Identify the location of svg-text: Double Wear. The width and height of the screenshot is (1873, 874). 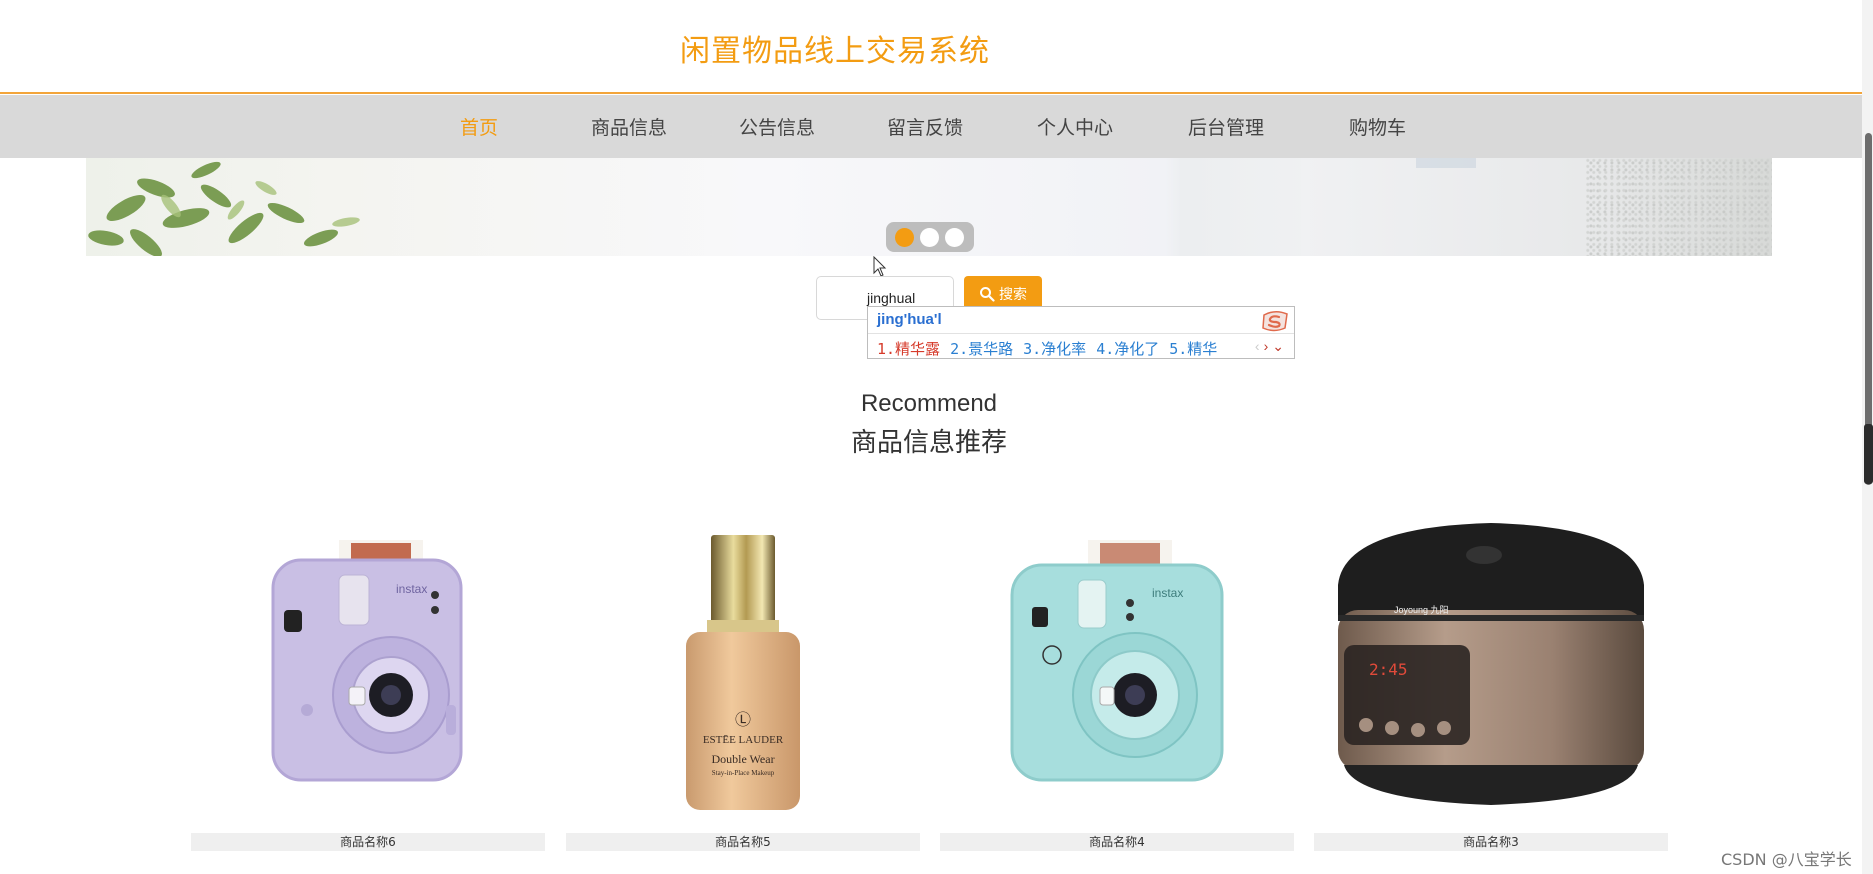
(742, 759).